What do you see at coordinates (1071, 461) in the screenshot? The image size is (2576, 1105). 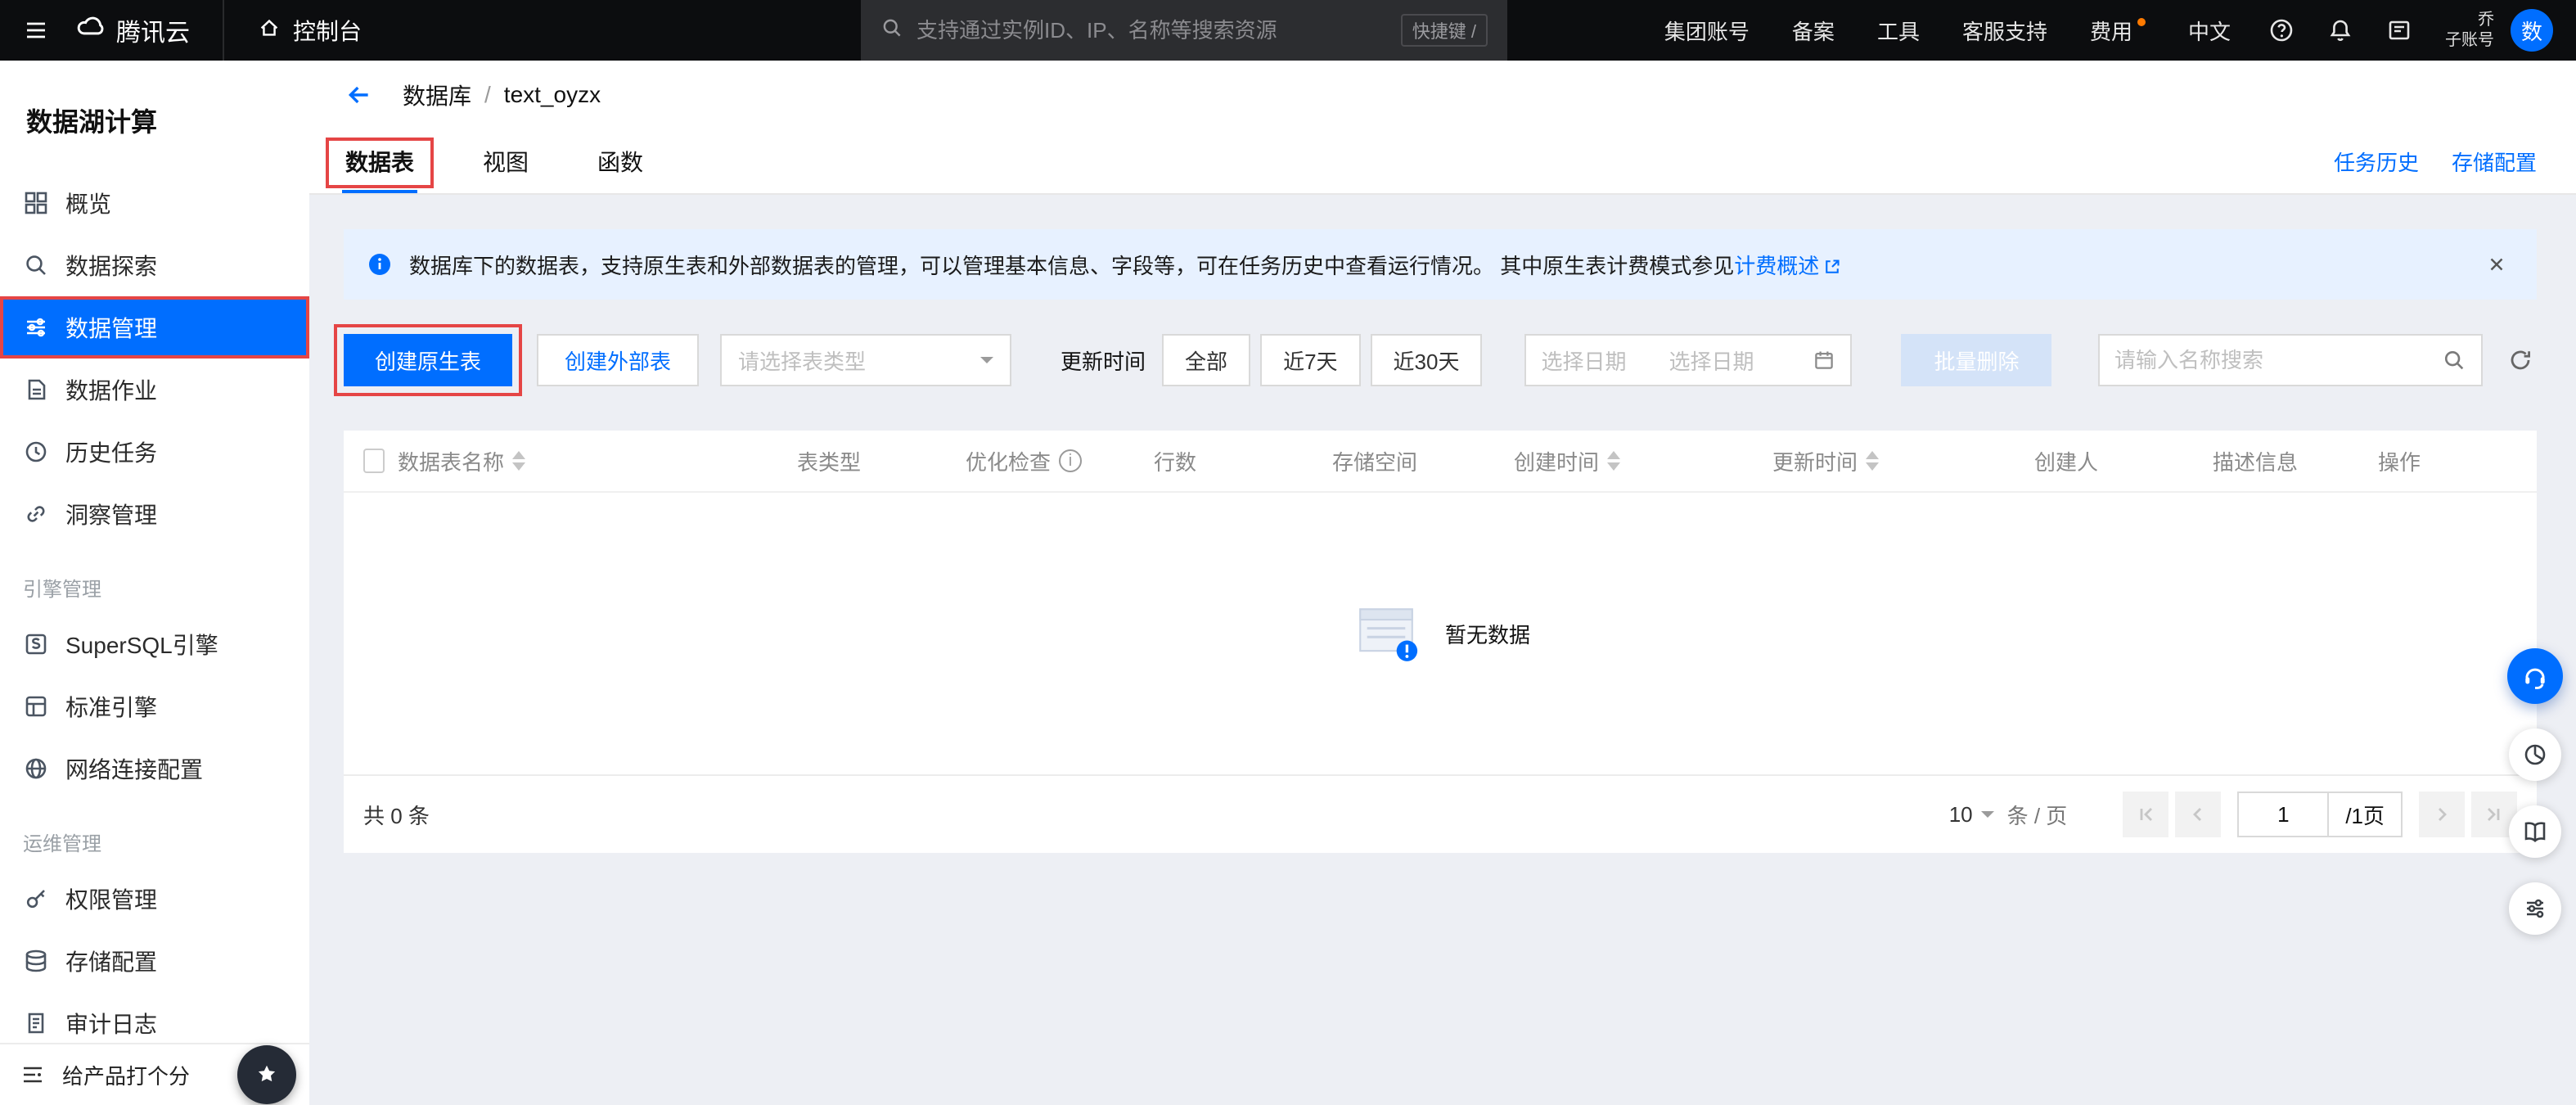 I see `info-icon: i` at bounding box center [1071, 461].